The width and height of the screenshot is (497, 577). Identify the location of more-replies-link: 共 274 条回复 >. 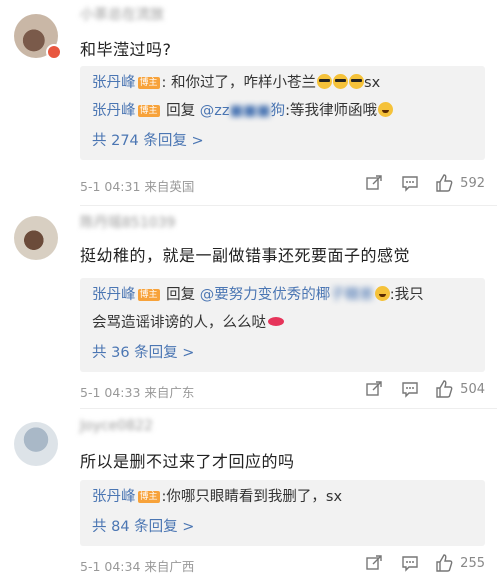
(283, 141).